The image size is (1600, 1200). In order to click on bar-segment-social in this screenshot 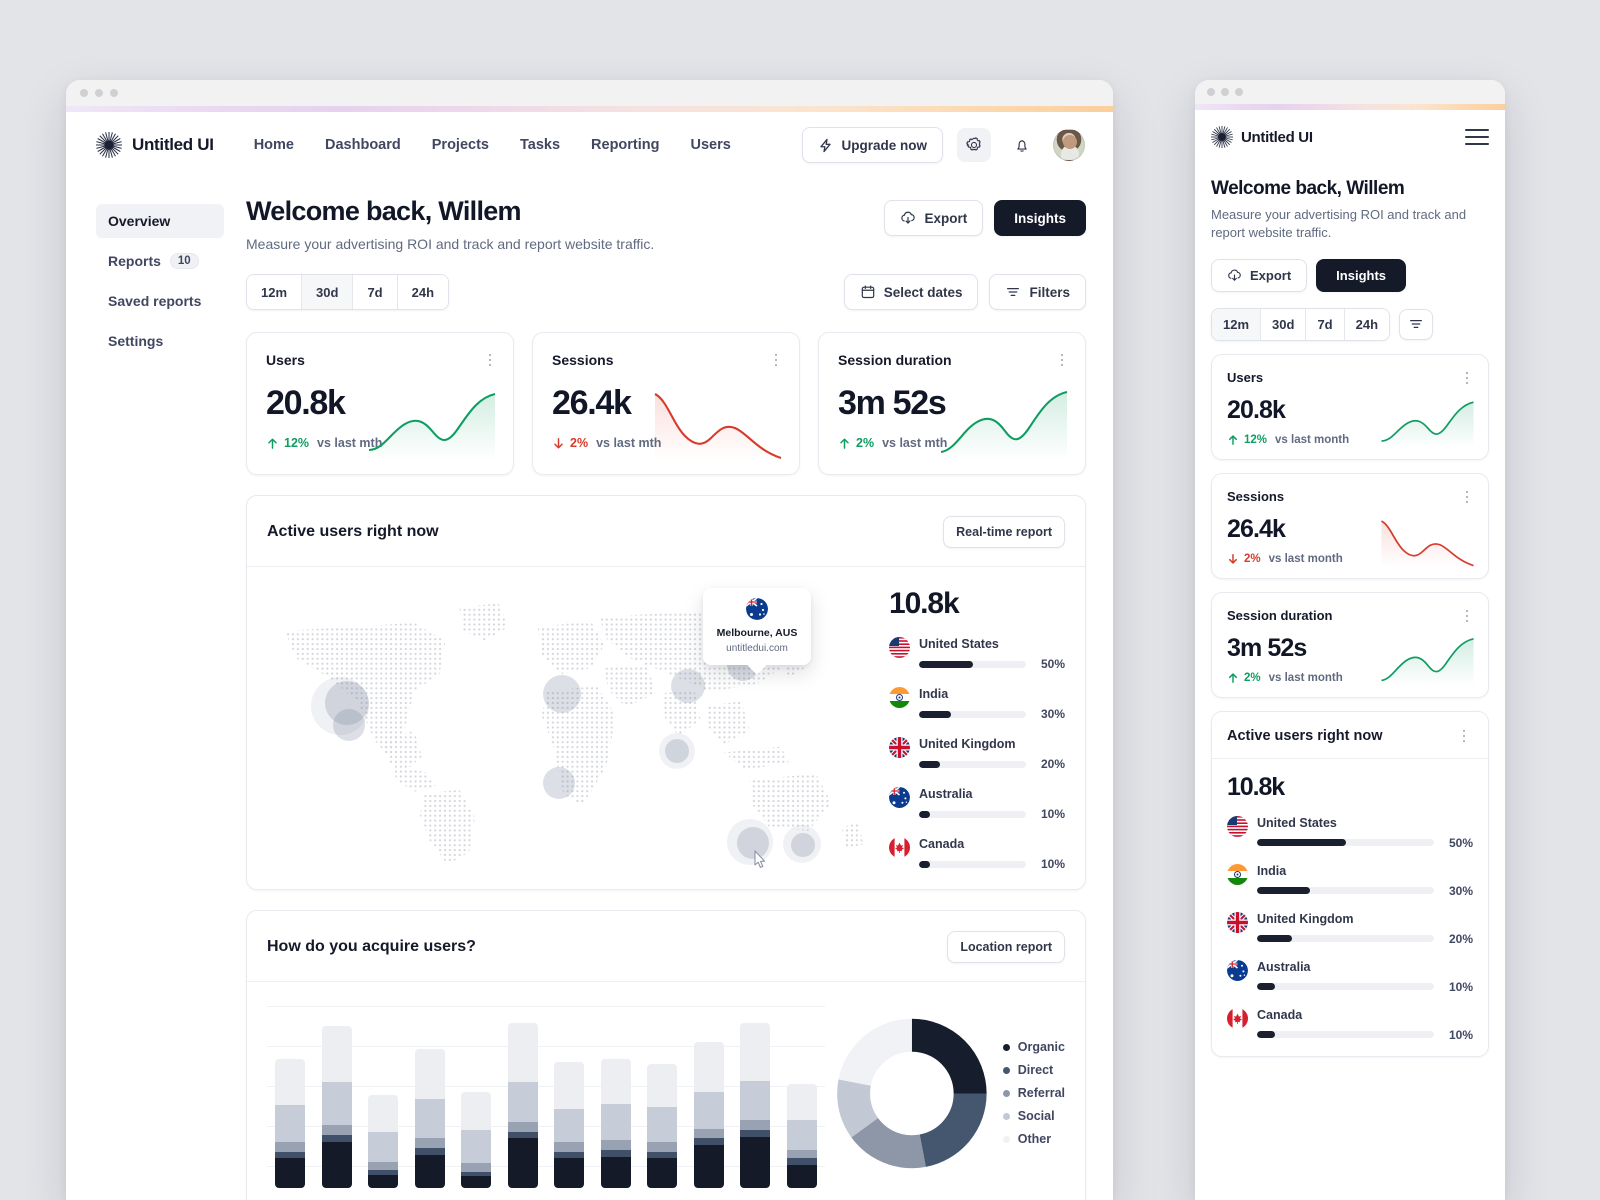, I will do `click(801, 1135)`.